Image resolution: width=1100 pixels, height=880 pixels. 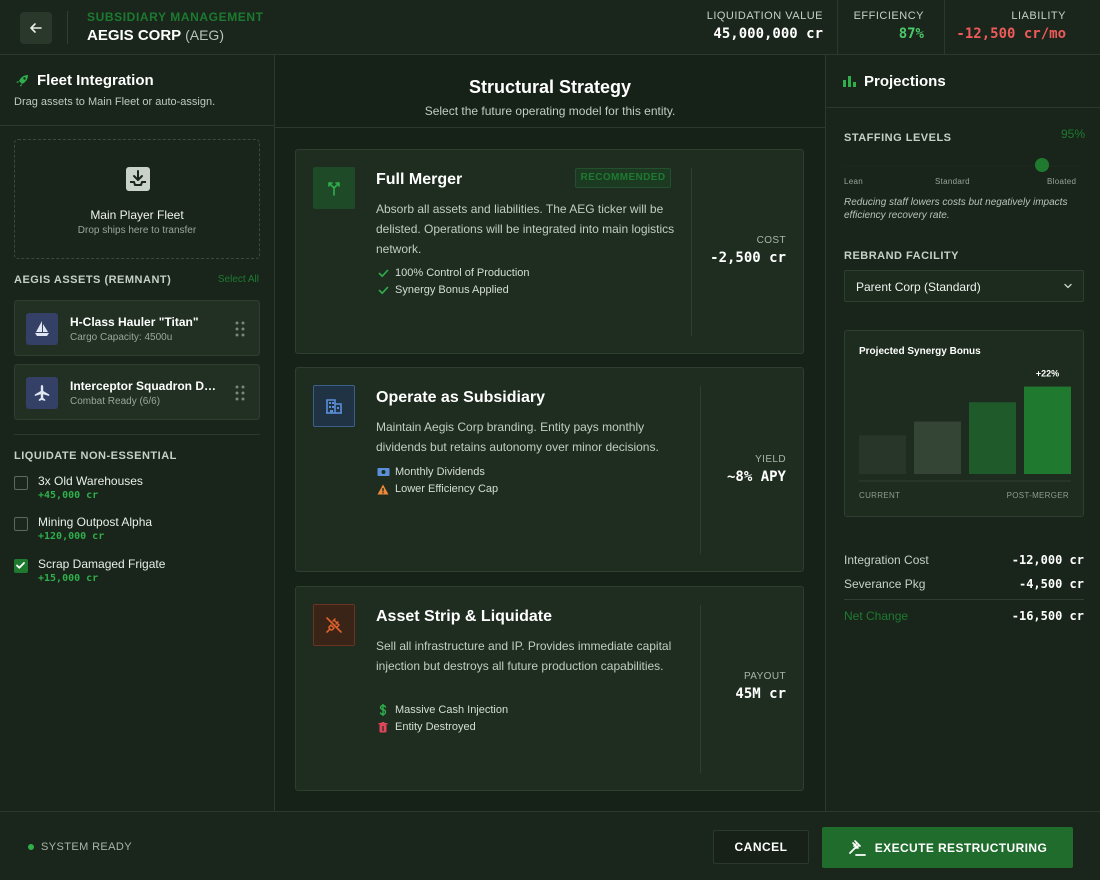 I want to click on metric-label: LIQUIDATION VALUE, so click(x=764, y=16).